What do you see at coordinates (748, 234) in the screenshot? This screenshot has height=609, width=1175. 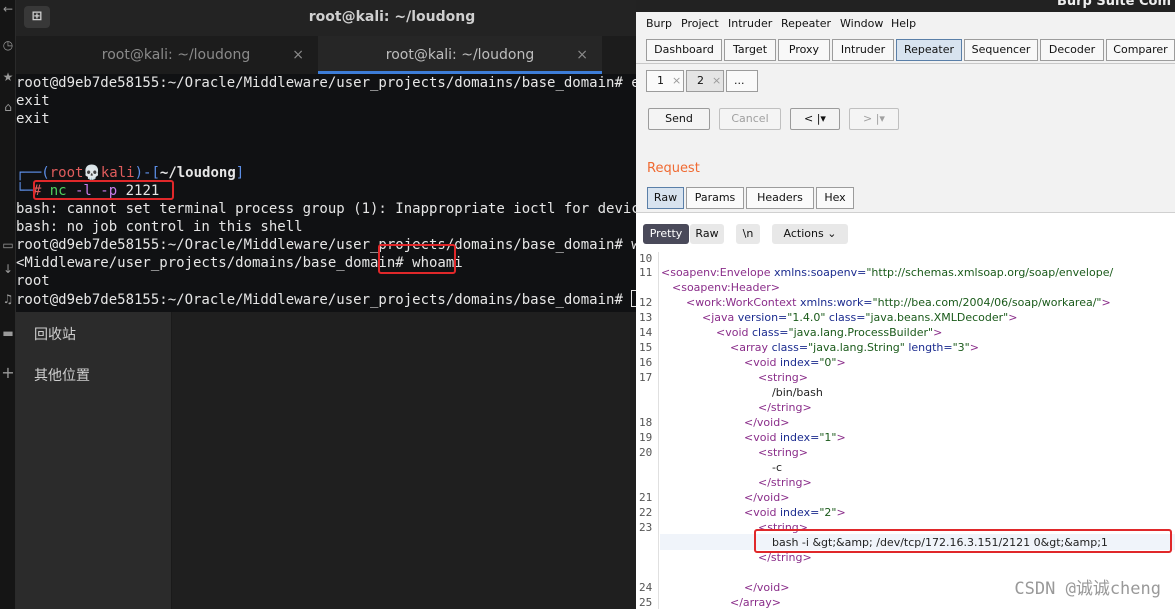 I see `newline-toggle: \n` at bounding box center [748, 234].